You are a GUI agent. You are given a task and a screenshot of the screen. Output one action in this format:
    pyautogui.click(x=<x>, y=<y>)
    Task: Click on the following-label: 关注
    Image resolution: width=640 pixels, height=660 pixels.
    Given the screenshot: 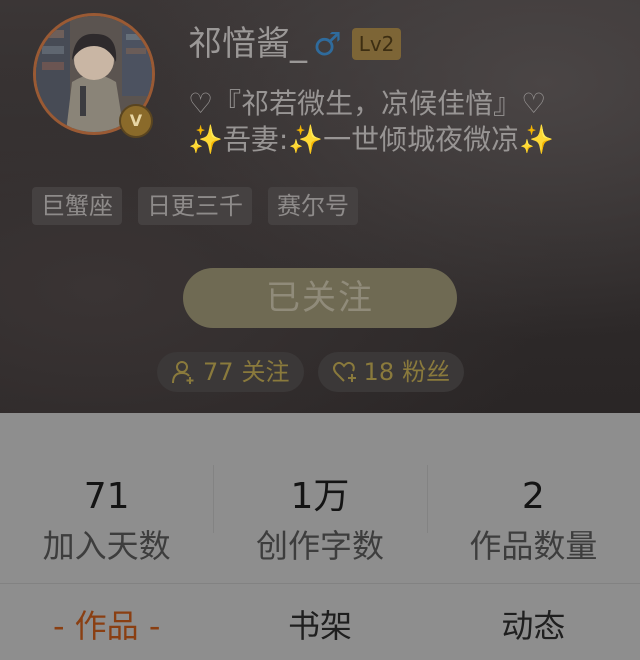 What is the action you would take?
    pyautogui.click(x=265, y=372)
    